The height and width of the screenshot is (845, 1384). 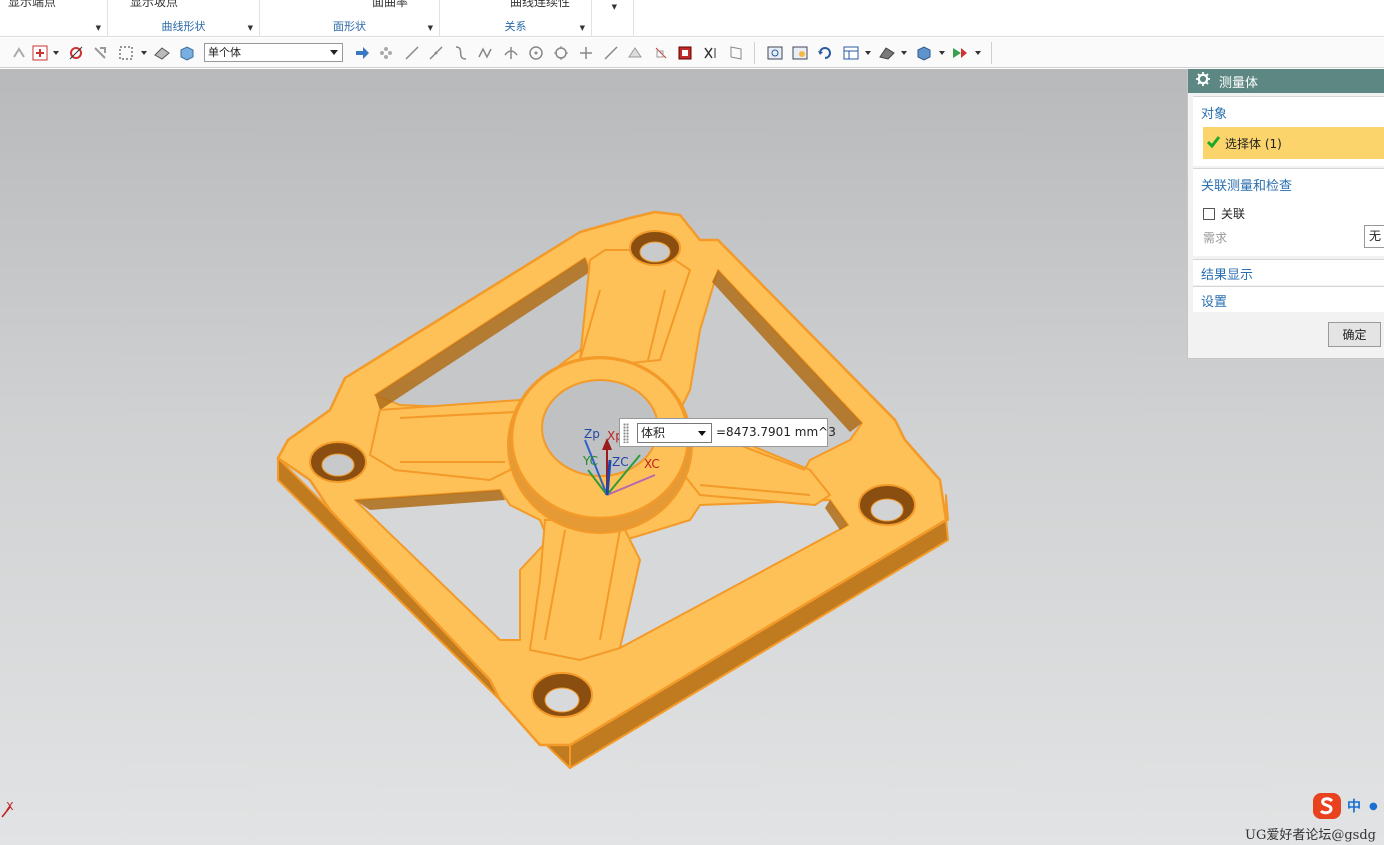 What do you see at coordinates (685, 53) in the screenshot?
I see `stop-icon` at bounding box center [685, 53].